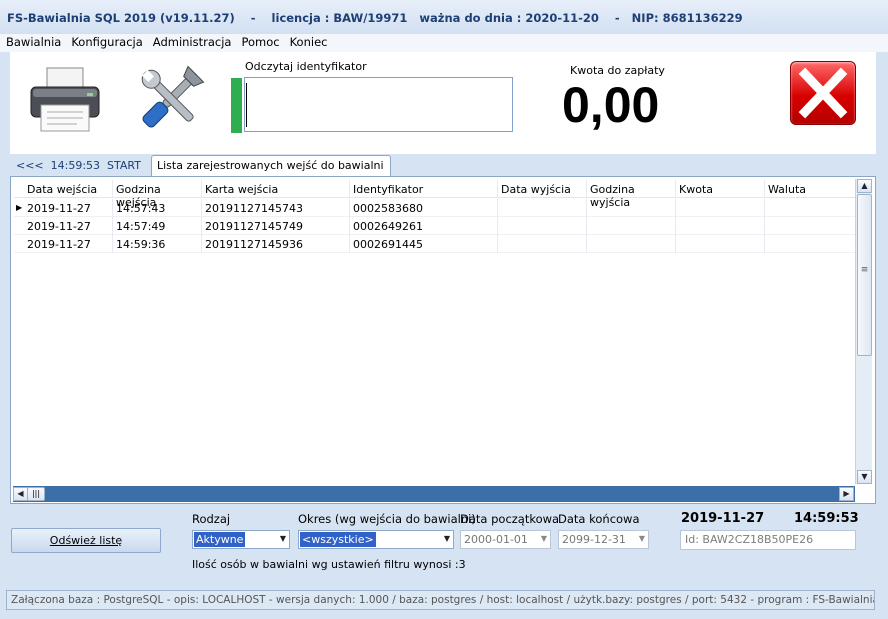 Image resolution: width=888 pixels, height=619 pixels. What do you see at coordinates (387, 519) in the screenshot?
I see `okres-label: Okres (wg wejścia do bawialni)` at bounding box center [387, 519].